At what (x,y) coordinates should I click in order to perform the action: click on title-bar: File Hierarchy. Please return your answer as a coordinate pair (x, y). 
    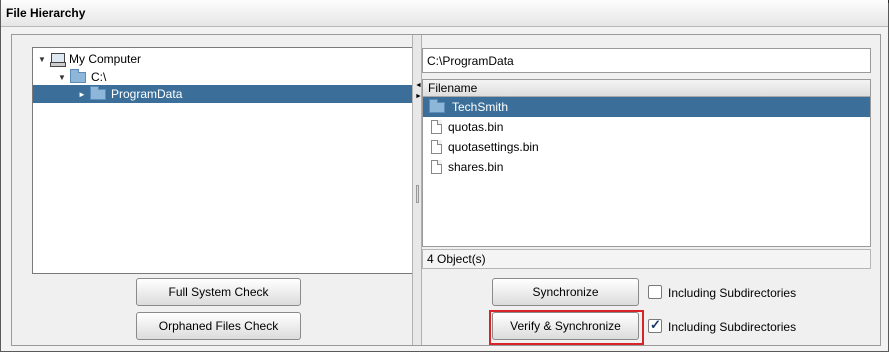
    Looking at the image, I should click on (444, 13).